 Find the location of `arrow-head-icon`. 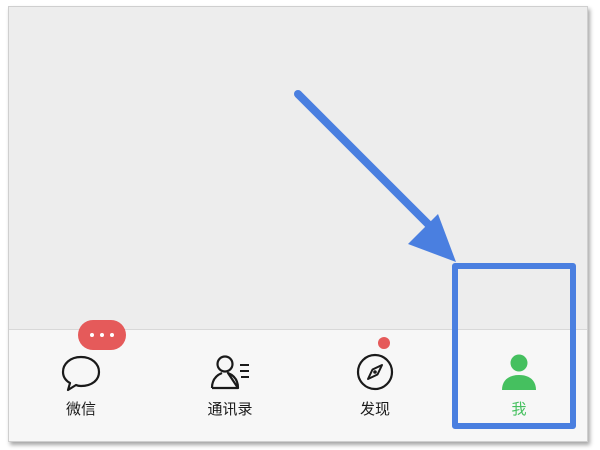

arrow-head-icon is located at coordinates (432, 238).